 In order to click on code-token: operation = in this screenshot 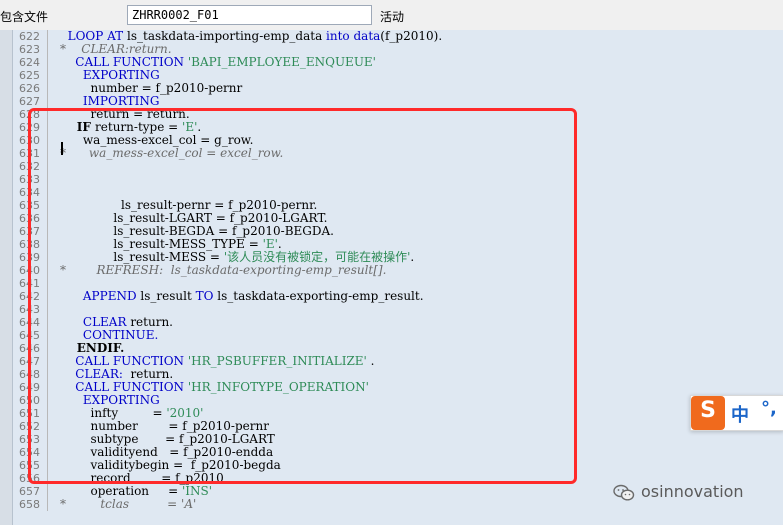, I will do `click(121, 491)`.